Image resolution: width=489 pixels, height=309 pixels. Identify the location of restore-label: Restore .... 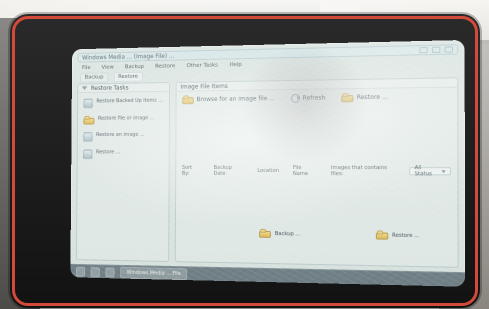
(372, 97).